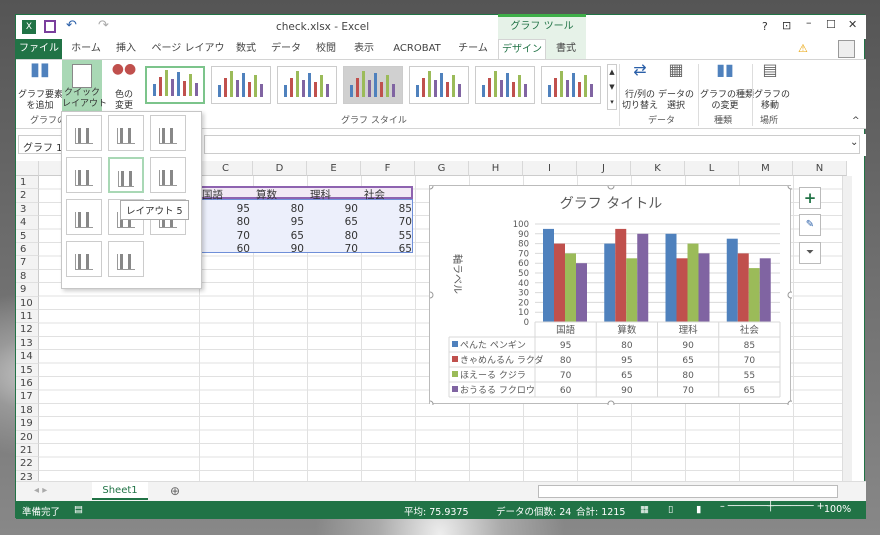 This screenshot has height=535, width=880. What do you see at coordinates (566, 49) in the screenshot?
I see `tab-format: 書式` at bounding box center [566, 49].